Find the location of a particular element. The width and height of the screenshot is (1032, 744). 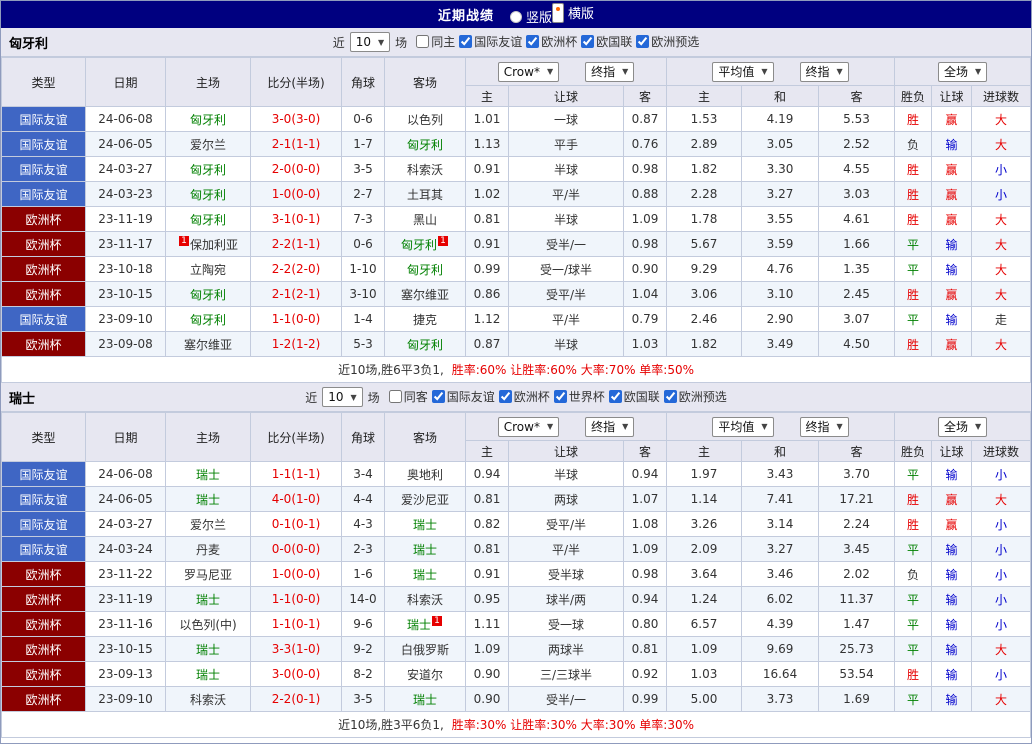

filter-checkbox: 同主 is located at coordinates (435, 41).